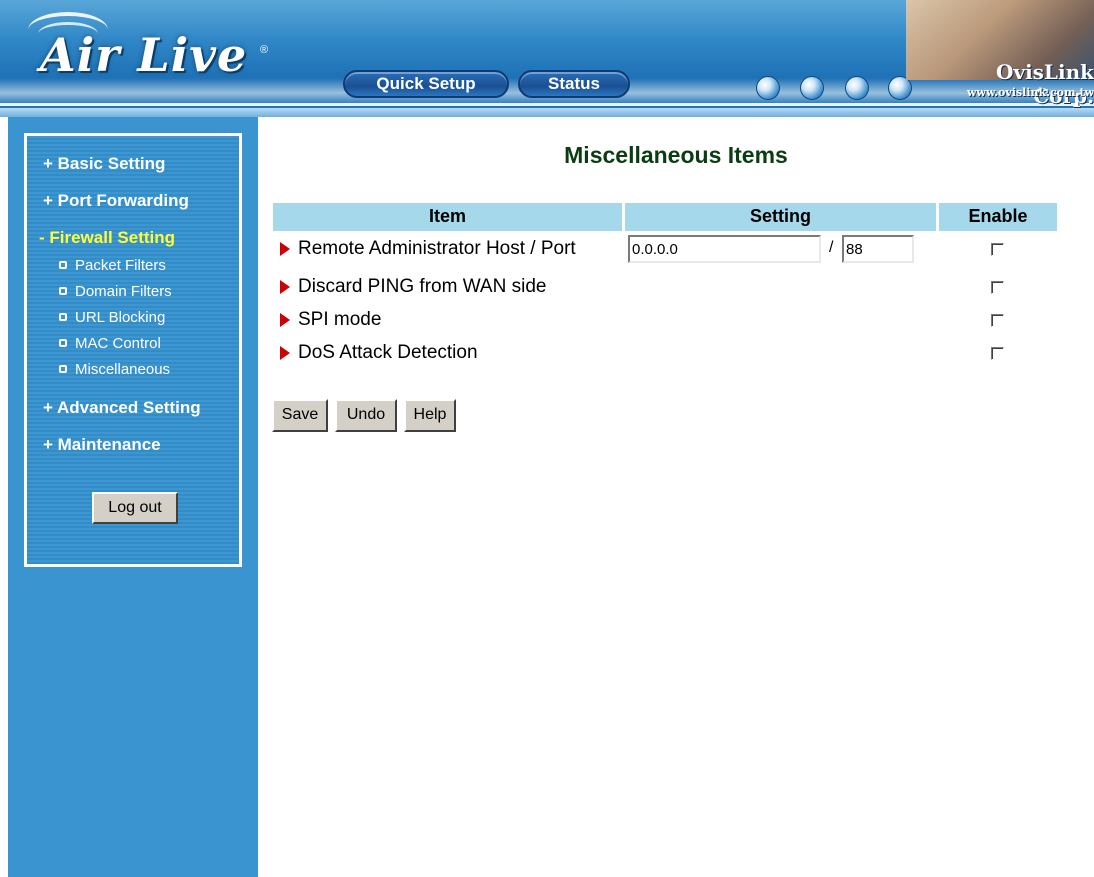  Describe the element at coordinates (135, 508) in the screenshot. I see `logout-button: Log out` at that location.